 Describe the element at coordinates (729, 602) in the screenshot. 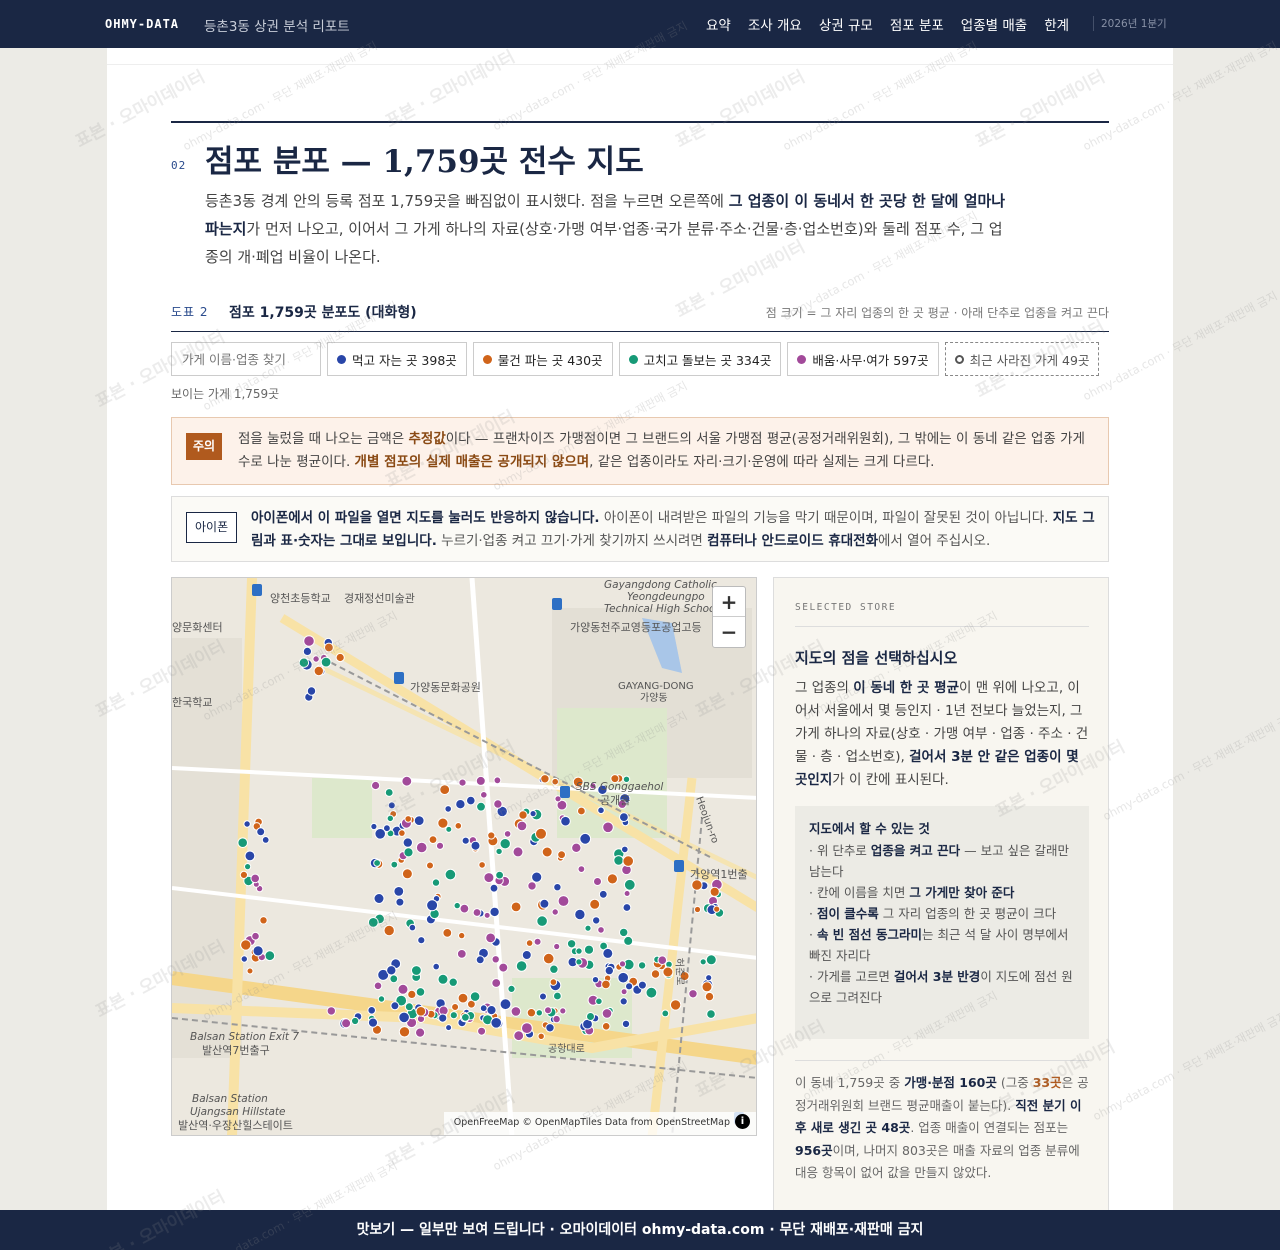

I see `zoom-in-button: +` at that location.